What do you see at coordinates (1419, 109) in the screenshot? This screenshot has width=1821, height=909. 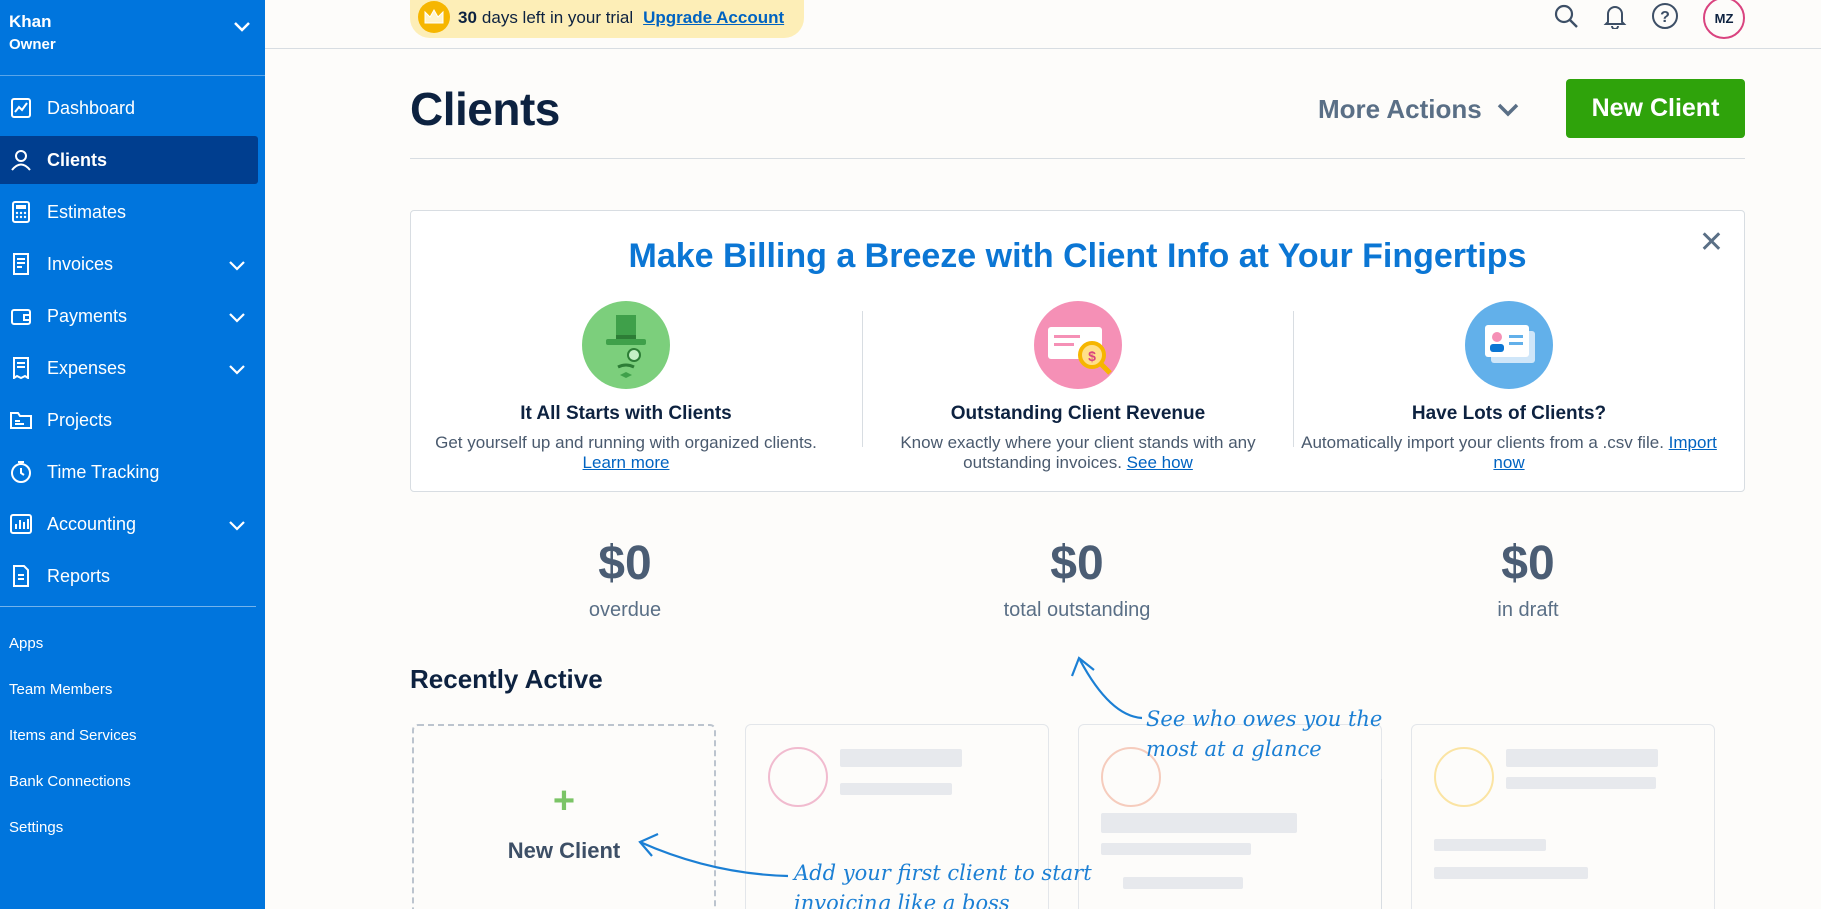 I see `more-actions-button: More Actions` at bounding box center [1419, 109].